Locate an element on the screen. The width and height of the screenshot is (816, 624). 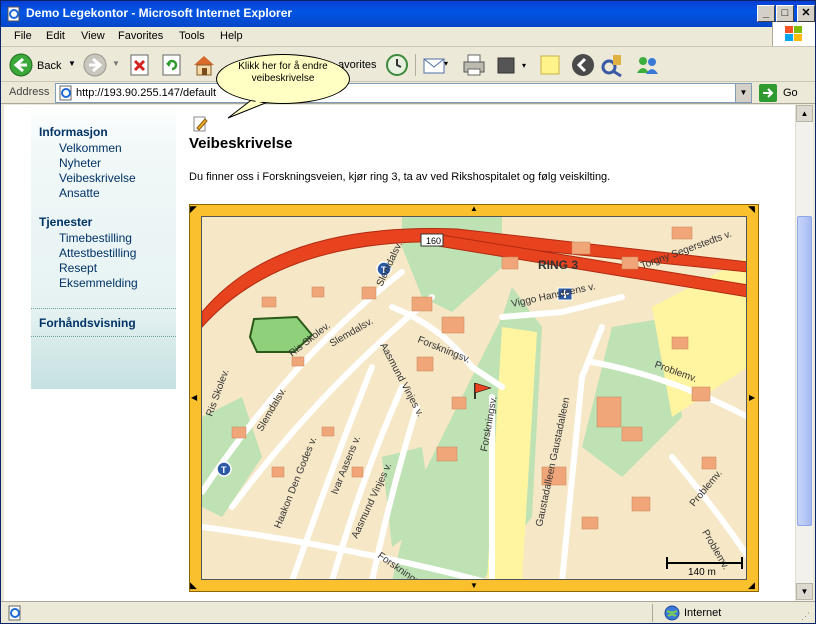
go-arrow-icon is located at coordinates (768, 93).